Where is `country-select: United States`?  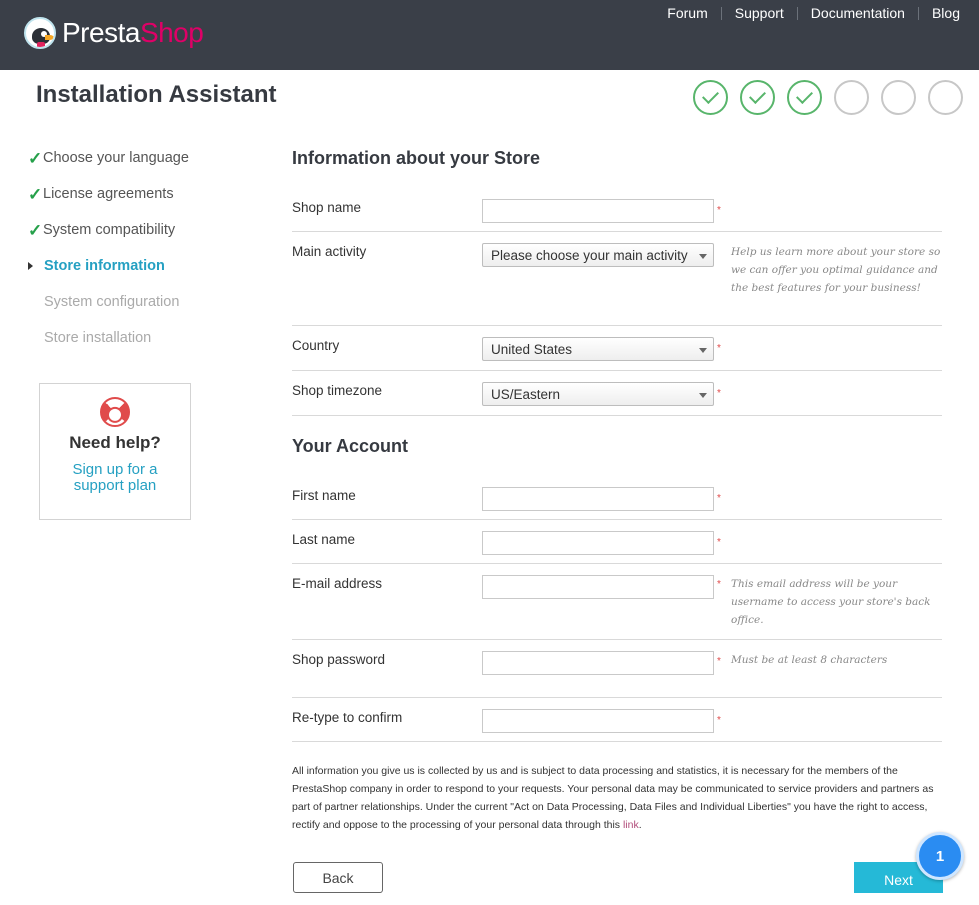 country-select: United States is located at coordinates (598, 349).